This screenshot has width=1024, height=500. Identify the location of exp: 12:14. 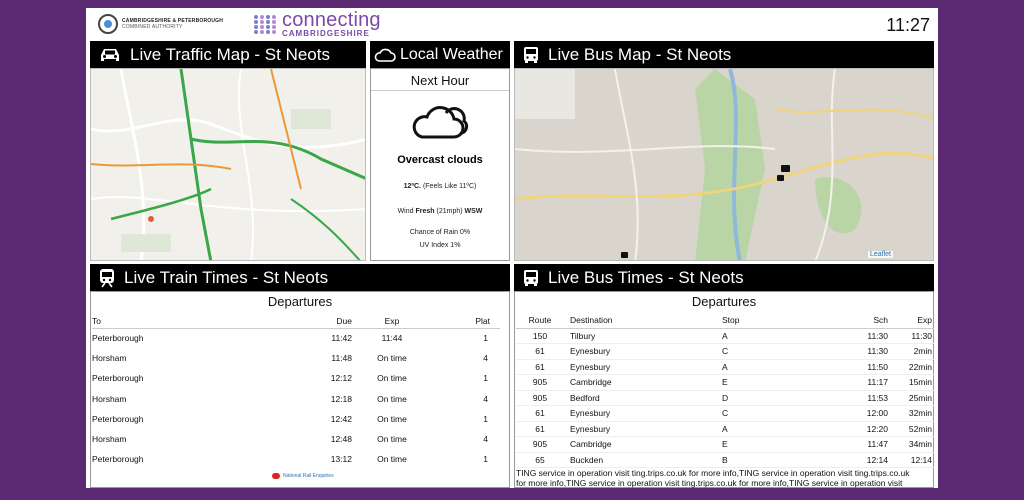
(911, 460).